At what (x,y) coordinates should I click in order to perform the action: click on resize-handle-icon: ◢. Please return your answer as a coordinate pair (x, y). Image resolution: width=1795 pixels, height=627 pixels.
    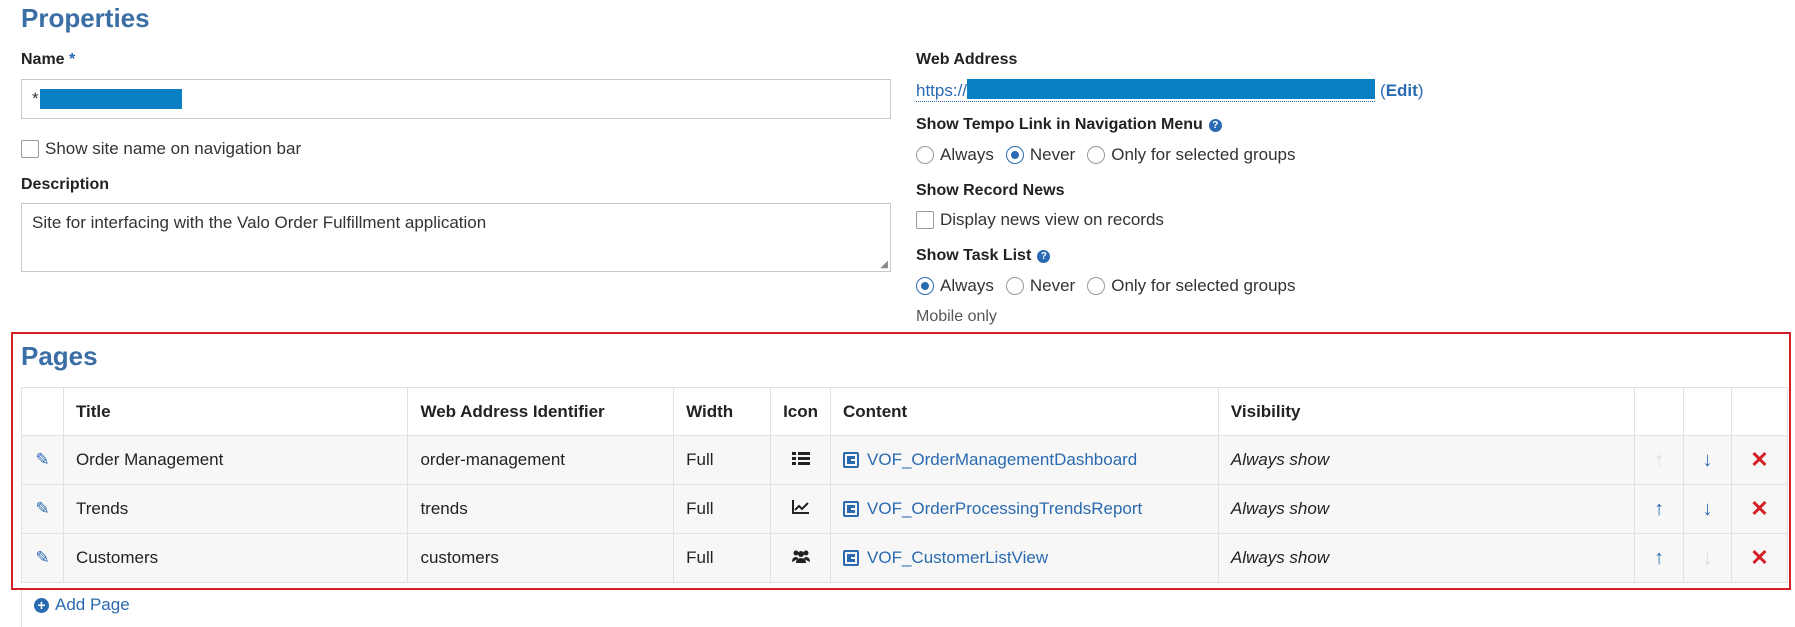
    Looking at the image, I should click on (884, 264).